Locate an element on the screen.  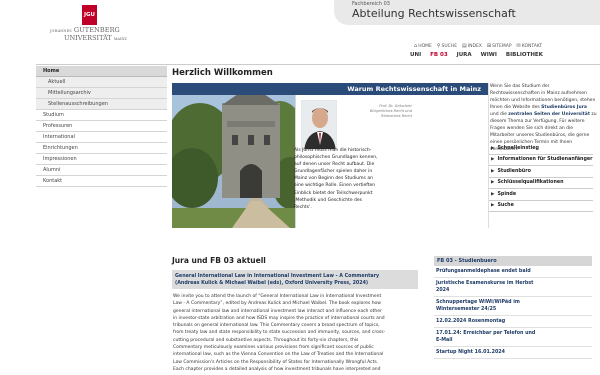
quick-link-label: Informationen für Studienanfänger is located at coordinates (545, 160).